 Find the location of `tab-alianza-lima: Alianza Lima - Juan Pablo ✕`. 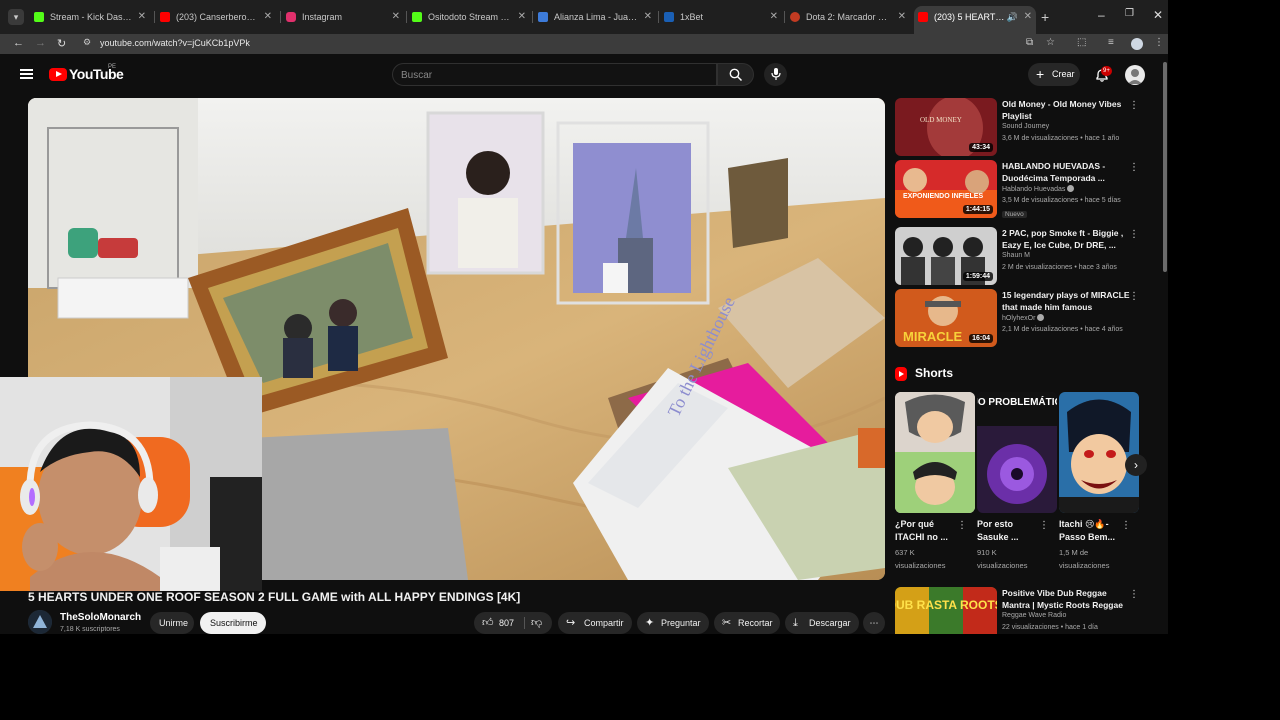

tab-alianza-lima: Alianza Lima - Juan Pablo ✕ is located at coordinates (595, 17).